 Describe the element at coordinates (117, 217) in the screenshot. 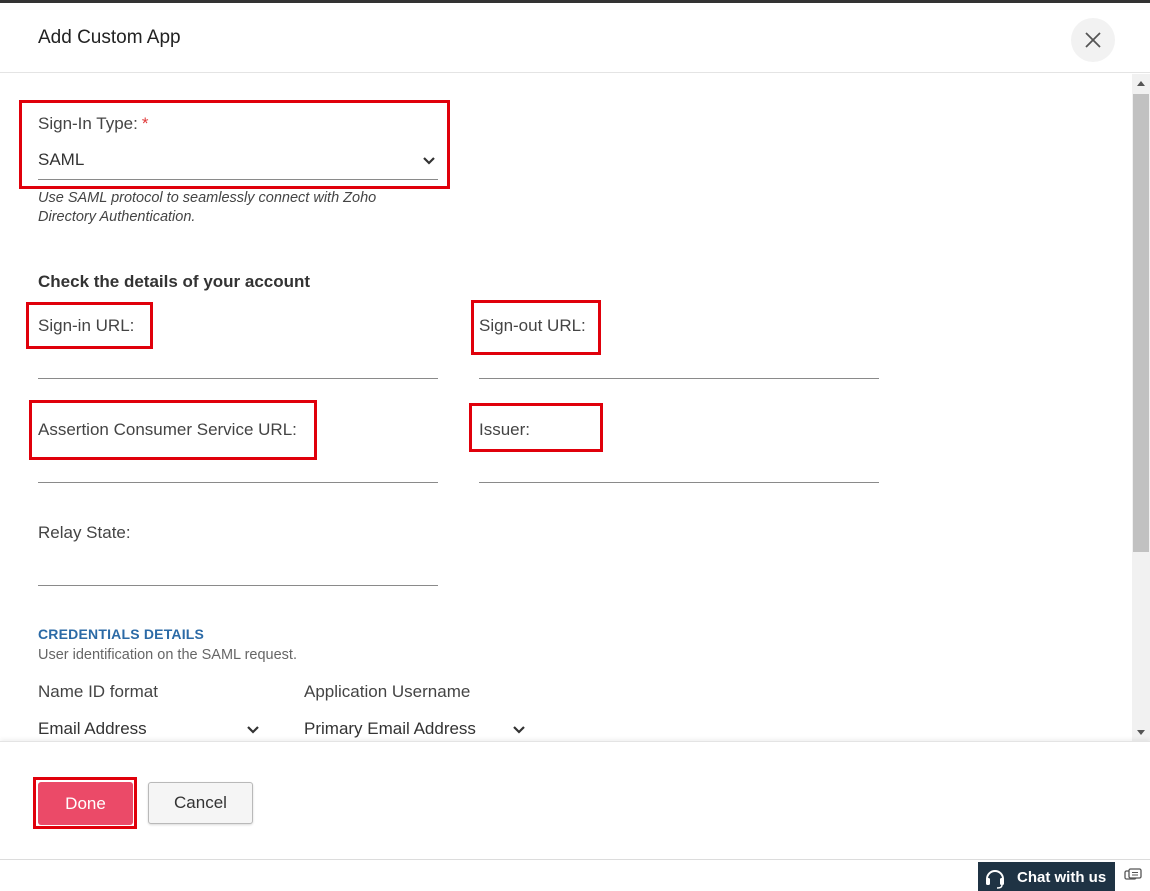

I see `hint-line-2: Directory Authentication.` at that location.